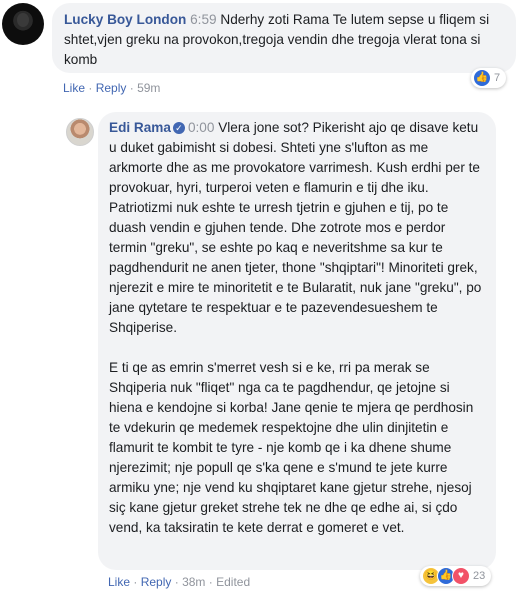  Describe the element at coordinates (233, 582) in the screenshot. I see `edited-label: Edited` at that location.